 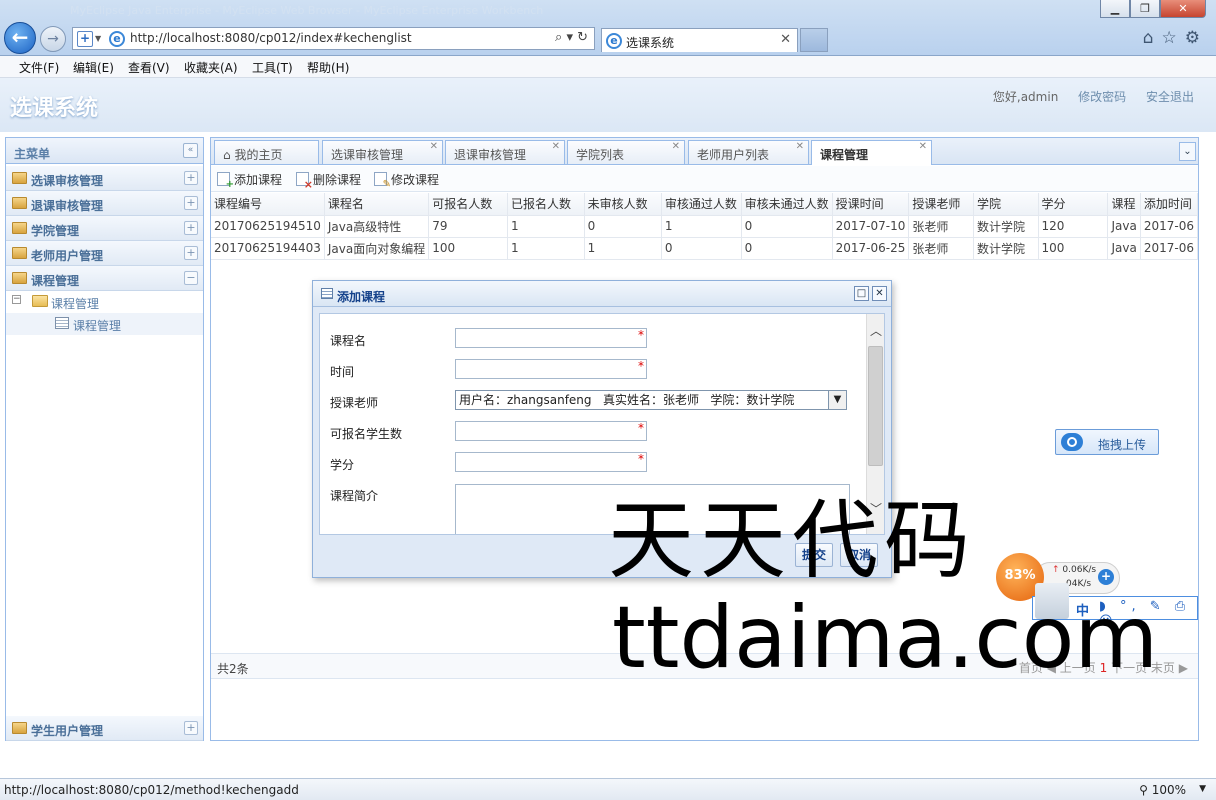 What do you see at coordinates (1162, 790) in the screenshot?
I see `zoom-level: ⚲ 100%` at bounding box center [1162, 790].